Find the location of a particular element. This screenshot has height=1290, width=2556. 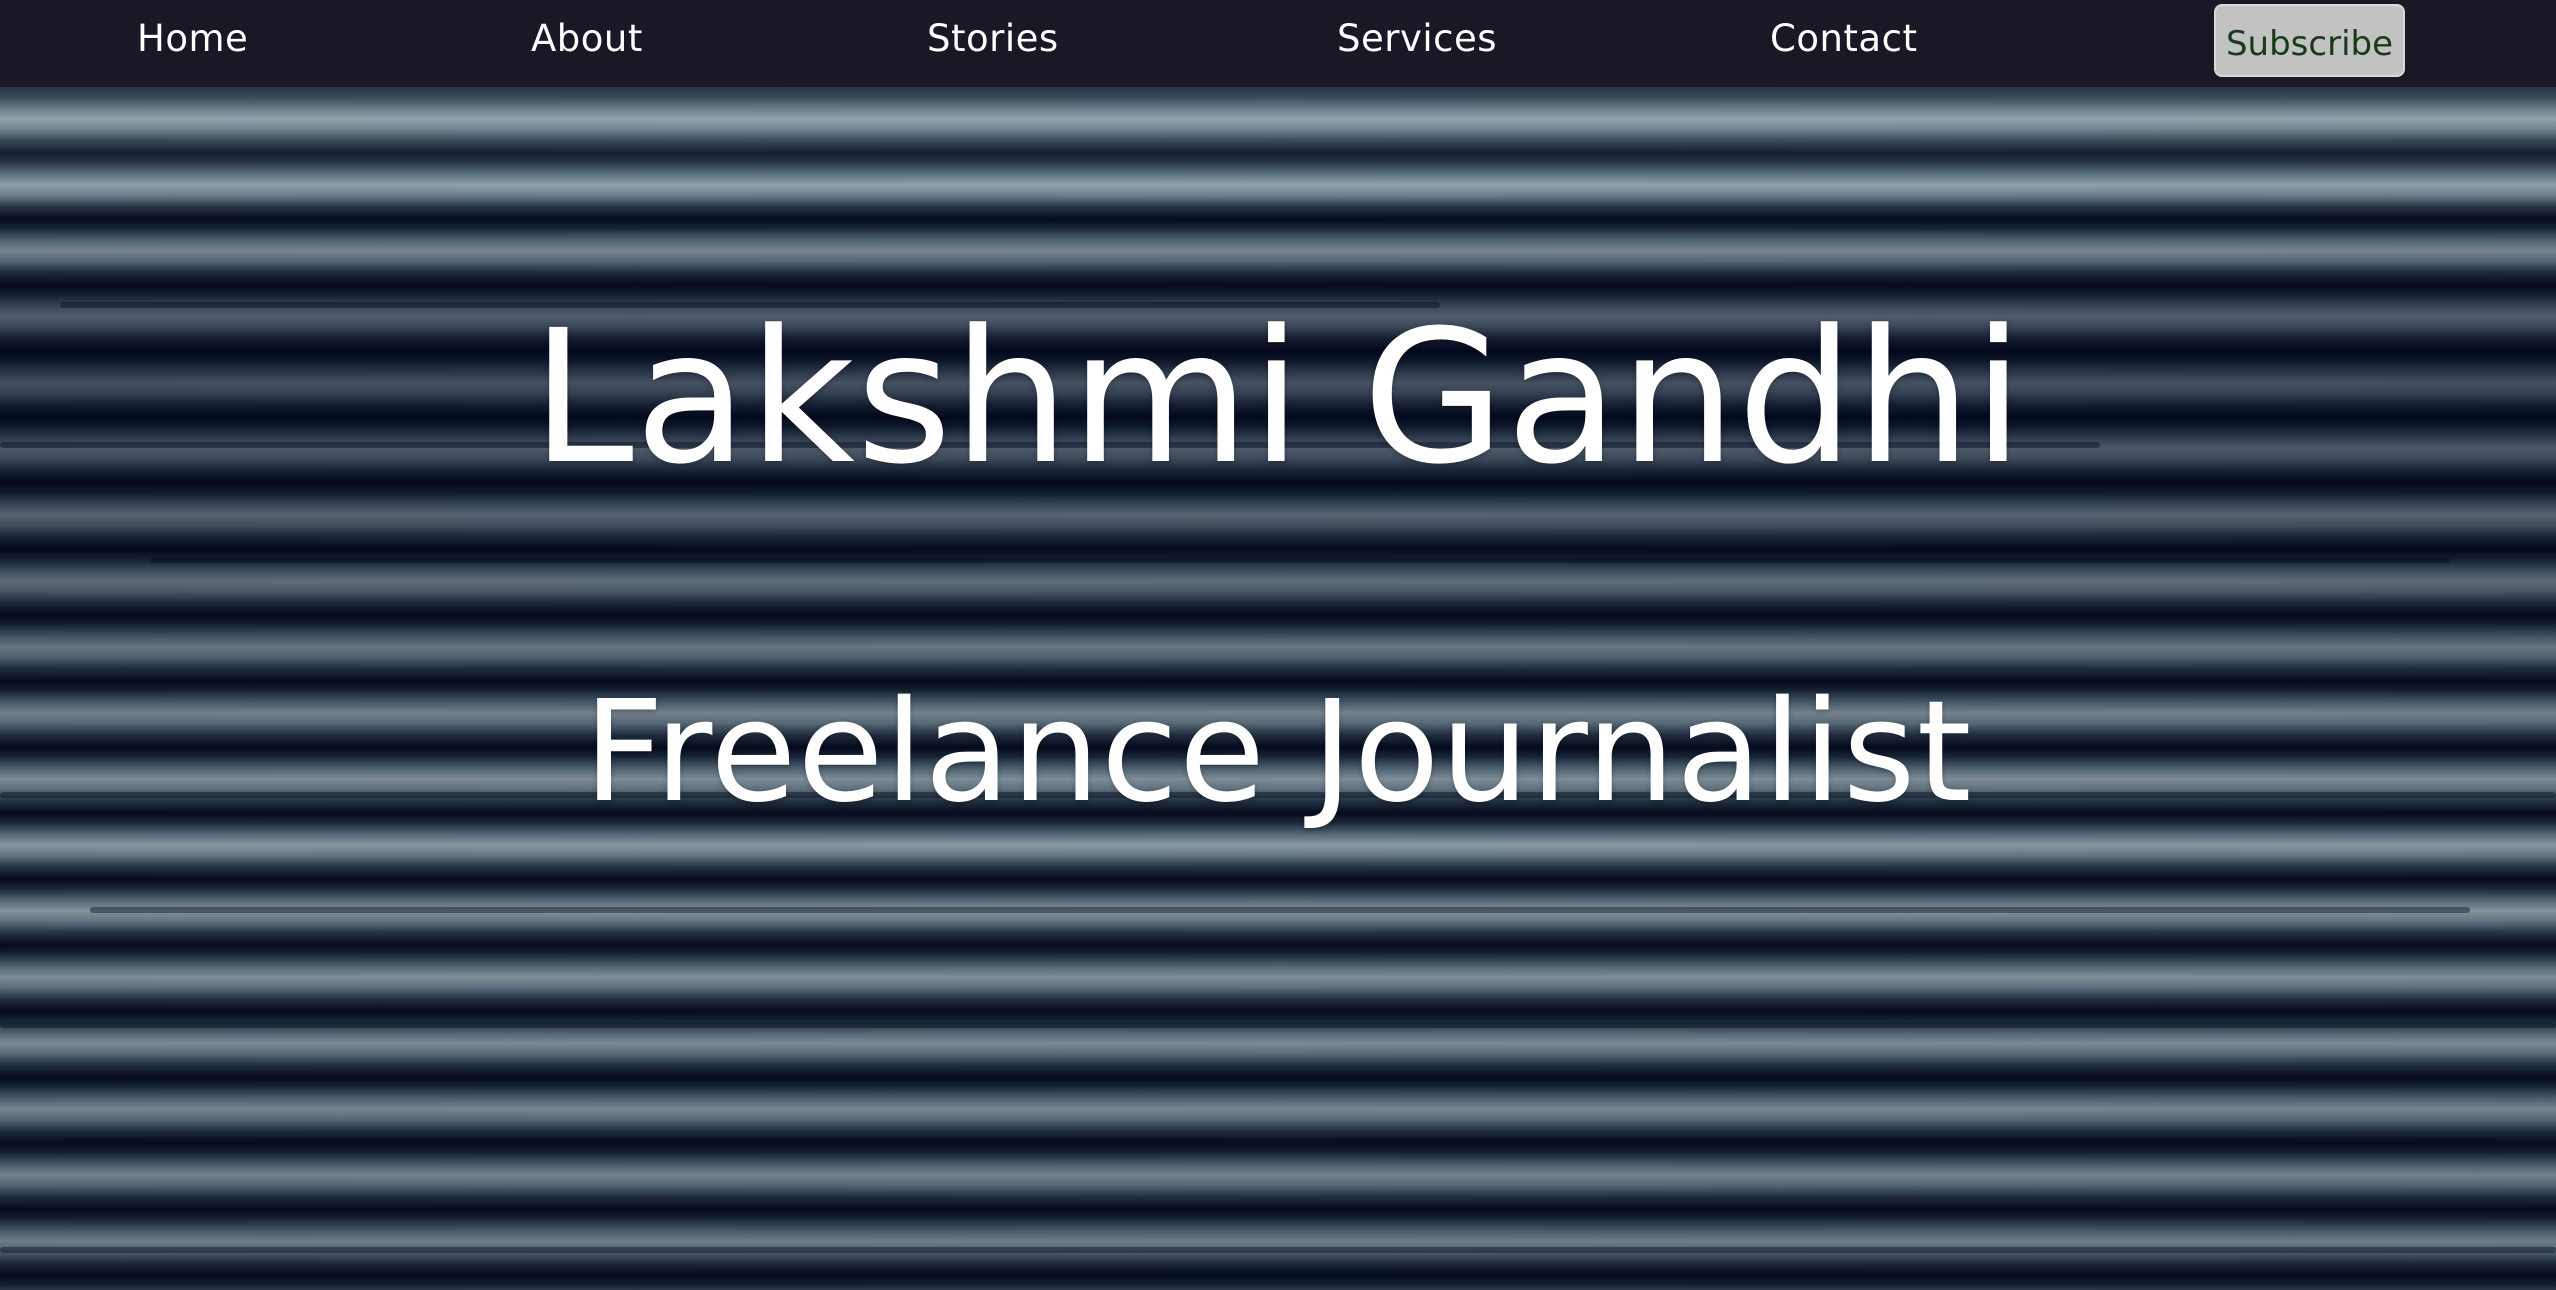

nav-home-link: Home is located at coordinates (192, 40).